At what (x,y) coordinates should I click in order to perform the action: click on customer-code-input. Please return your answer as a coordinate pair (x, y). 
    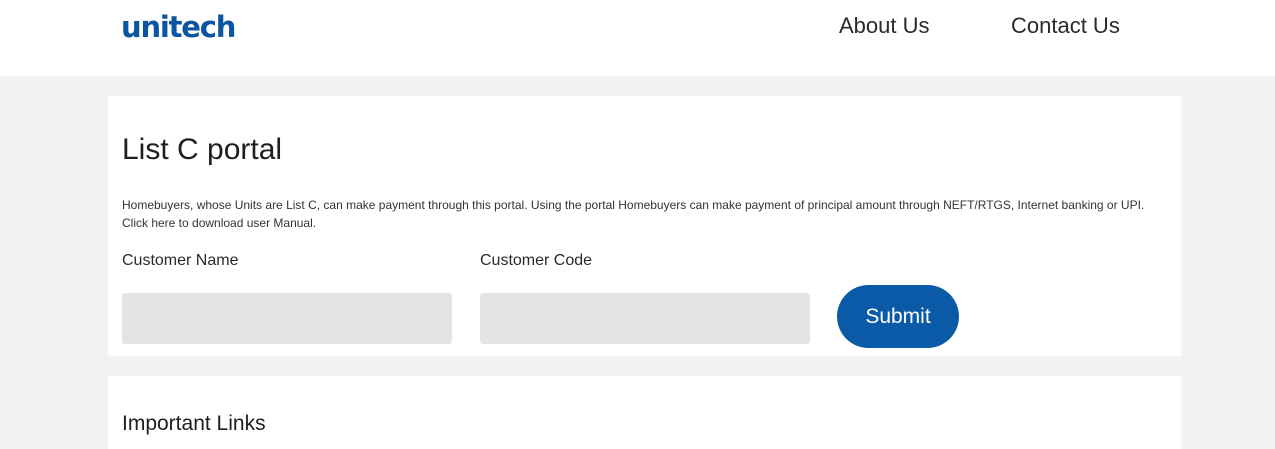
    Looking at the image, I should click on (645, 318).